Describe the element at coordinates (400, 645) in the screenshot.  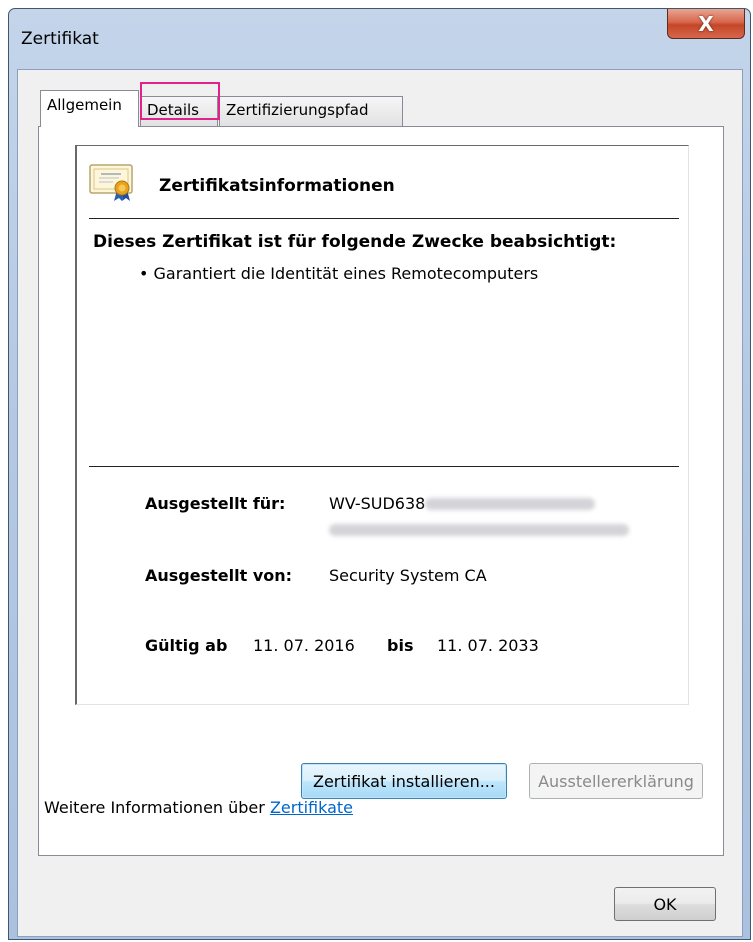
I see `valid-to-label: bis` at that location.